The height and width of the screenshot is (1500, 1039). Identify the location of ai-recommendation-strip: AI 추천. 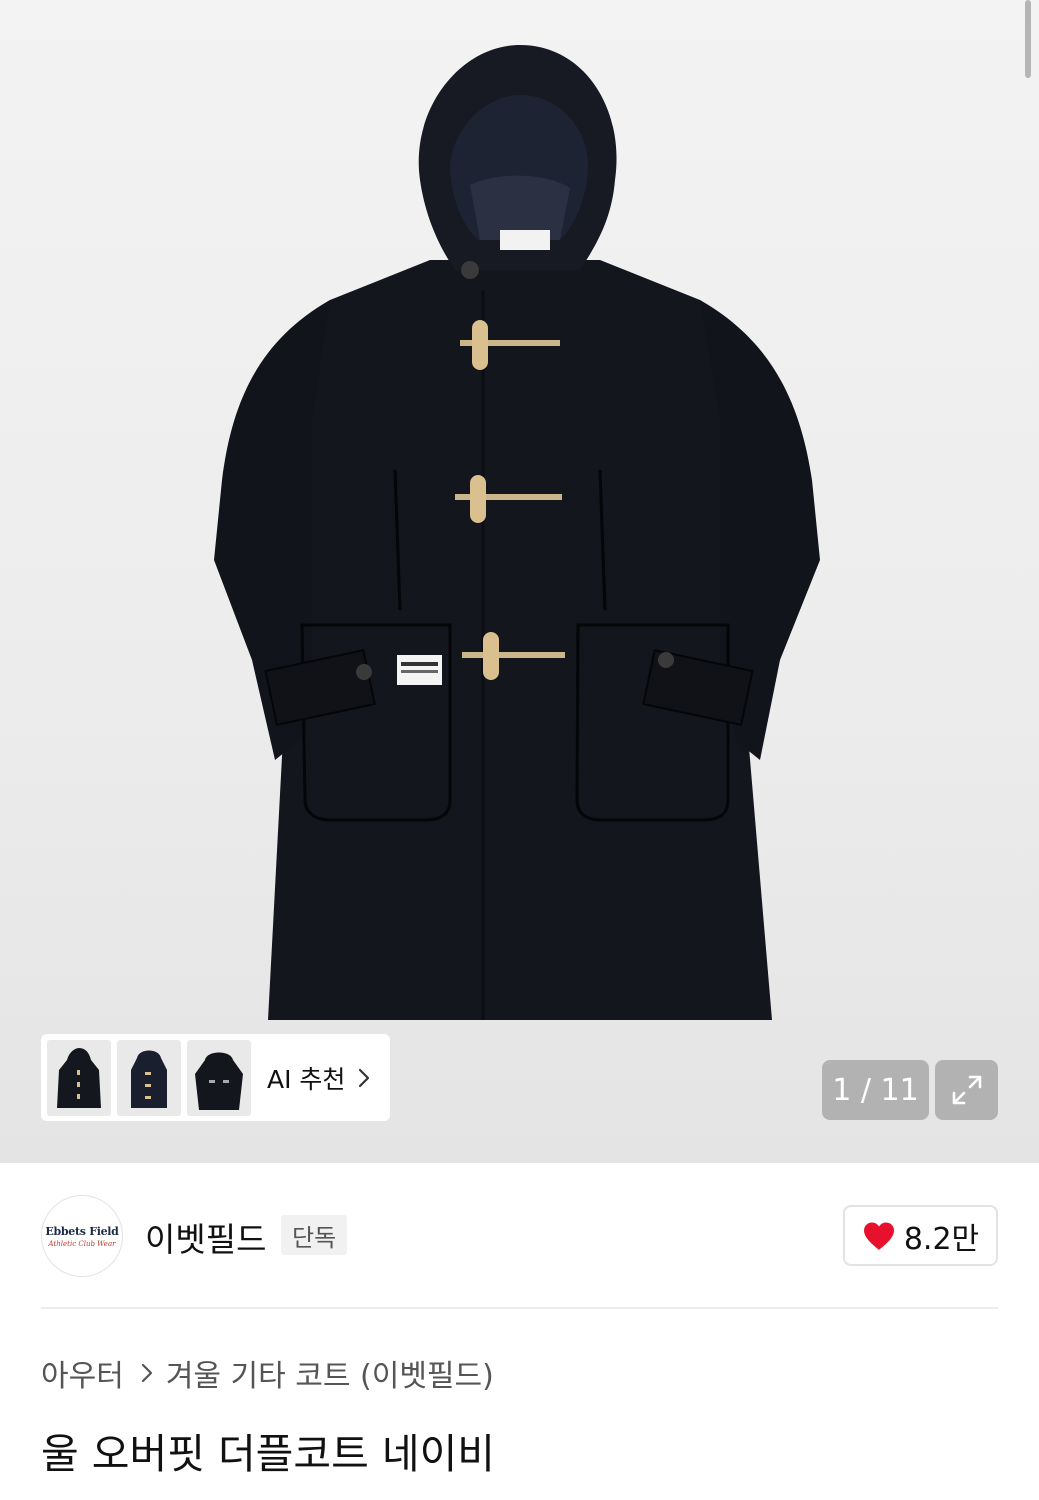
(215, 1077).